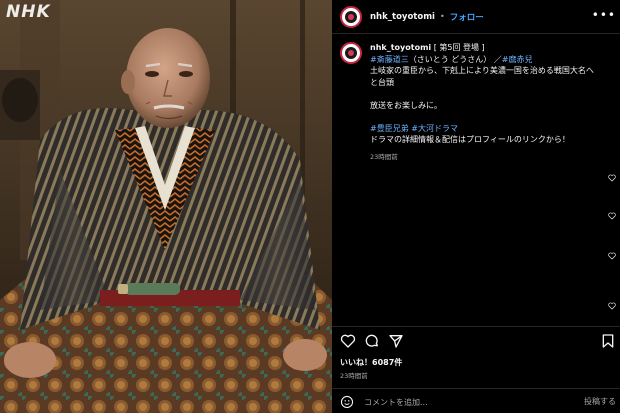 The image size is (620, 413). I want to click on actions-divider, so click(476, 326).